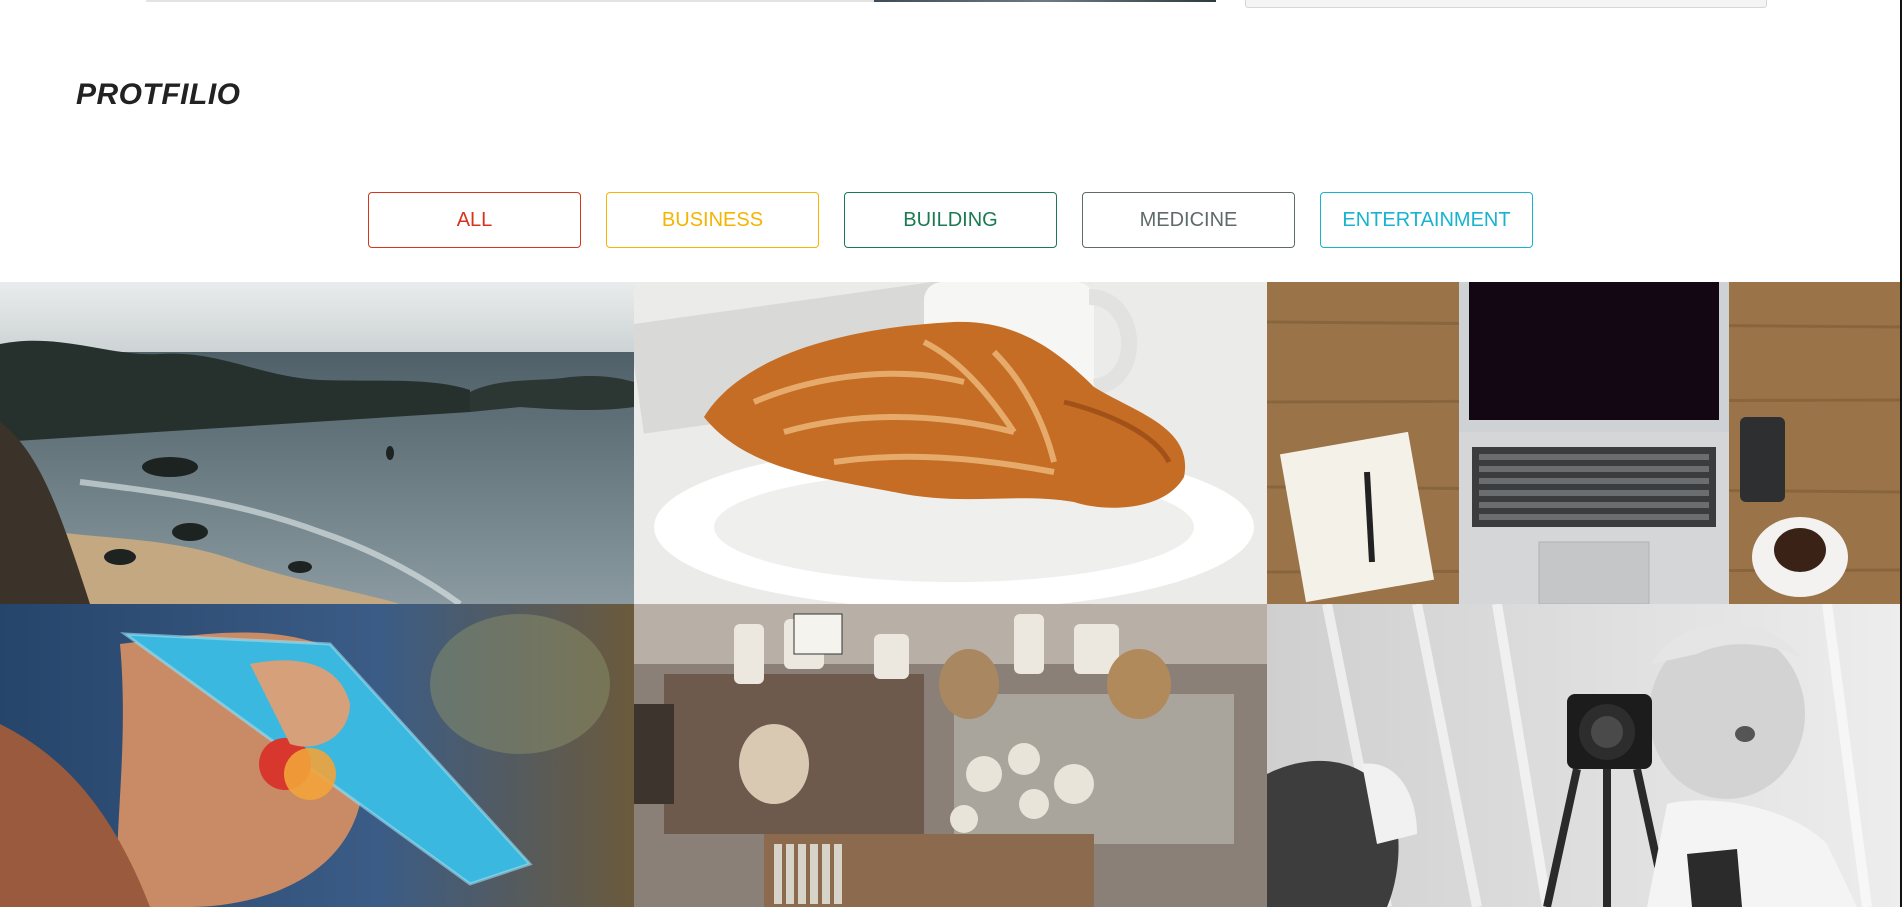 This screenshot has height=907, width=1903. What do you see at coordinates (1506, 4) in the screenshot?
I see `top-panel-edge` at bounding box center [1506, 4].